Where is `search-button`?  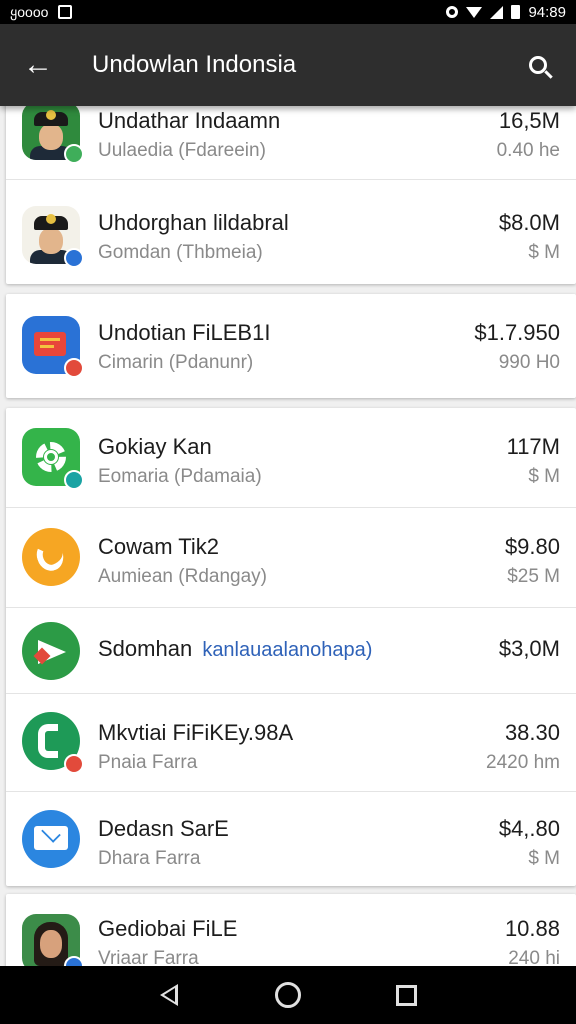
search-button is located at coordinates (538, 65).